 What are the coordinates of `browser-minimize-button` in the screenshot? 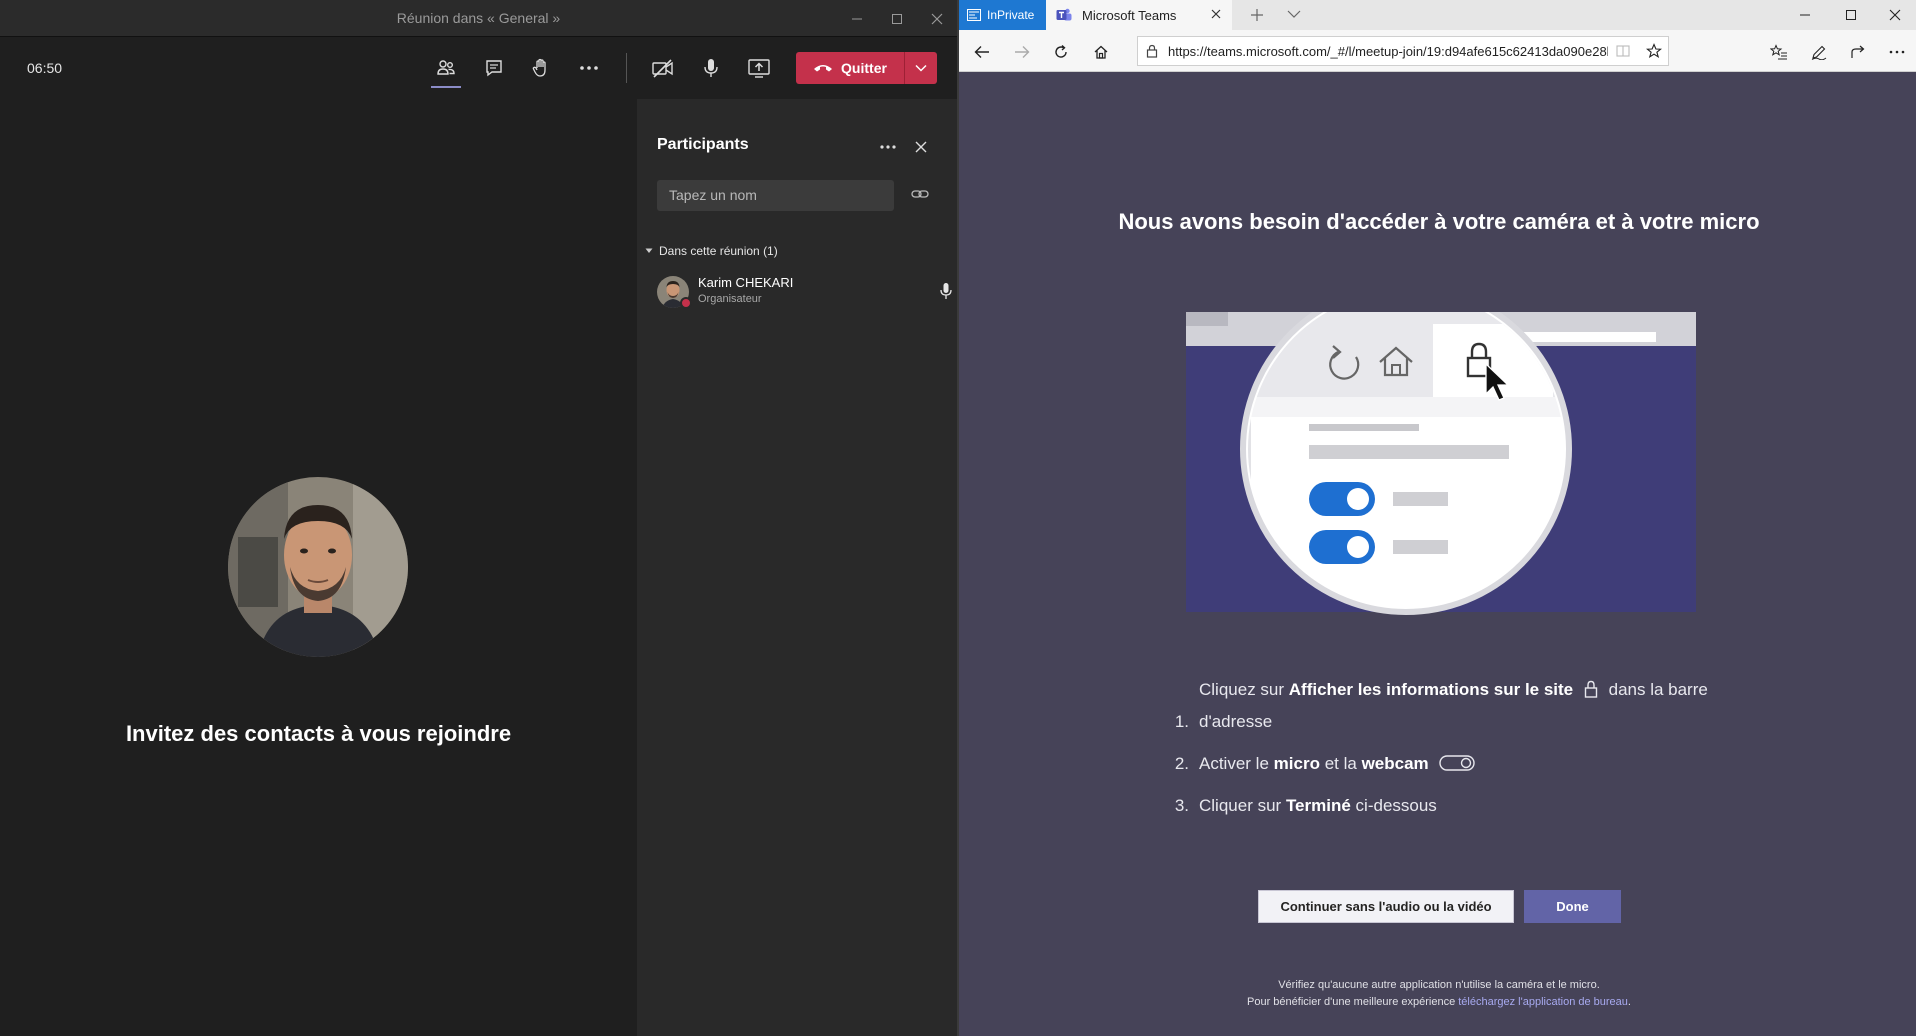 It's located at (1805, 15).